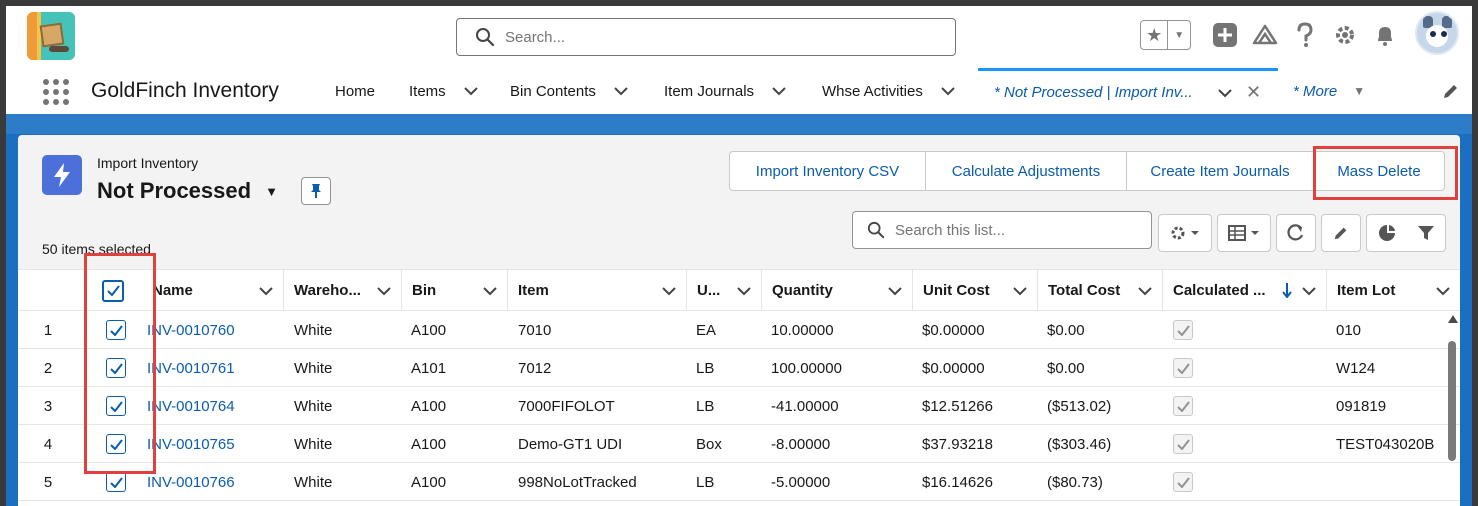 The image size is (1478, 506). I want to click on tab-not-processed: * Not Processed | Import Inv... ✕, so click(1128, 91).